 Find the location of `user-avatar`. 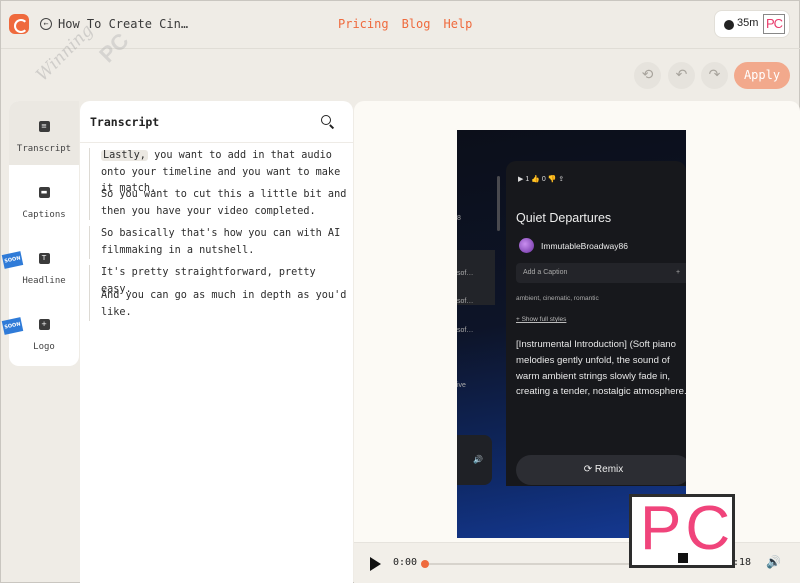

user-avatar is located at coordinates (526, 245).